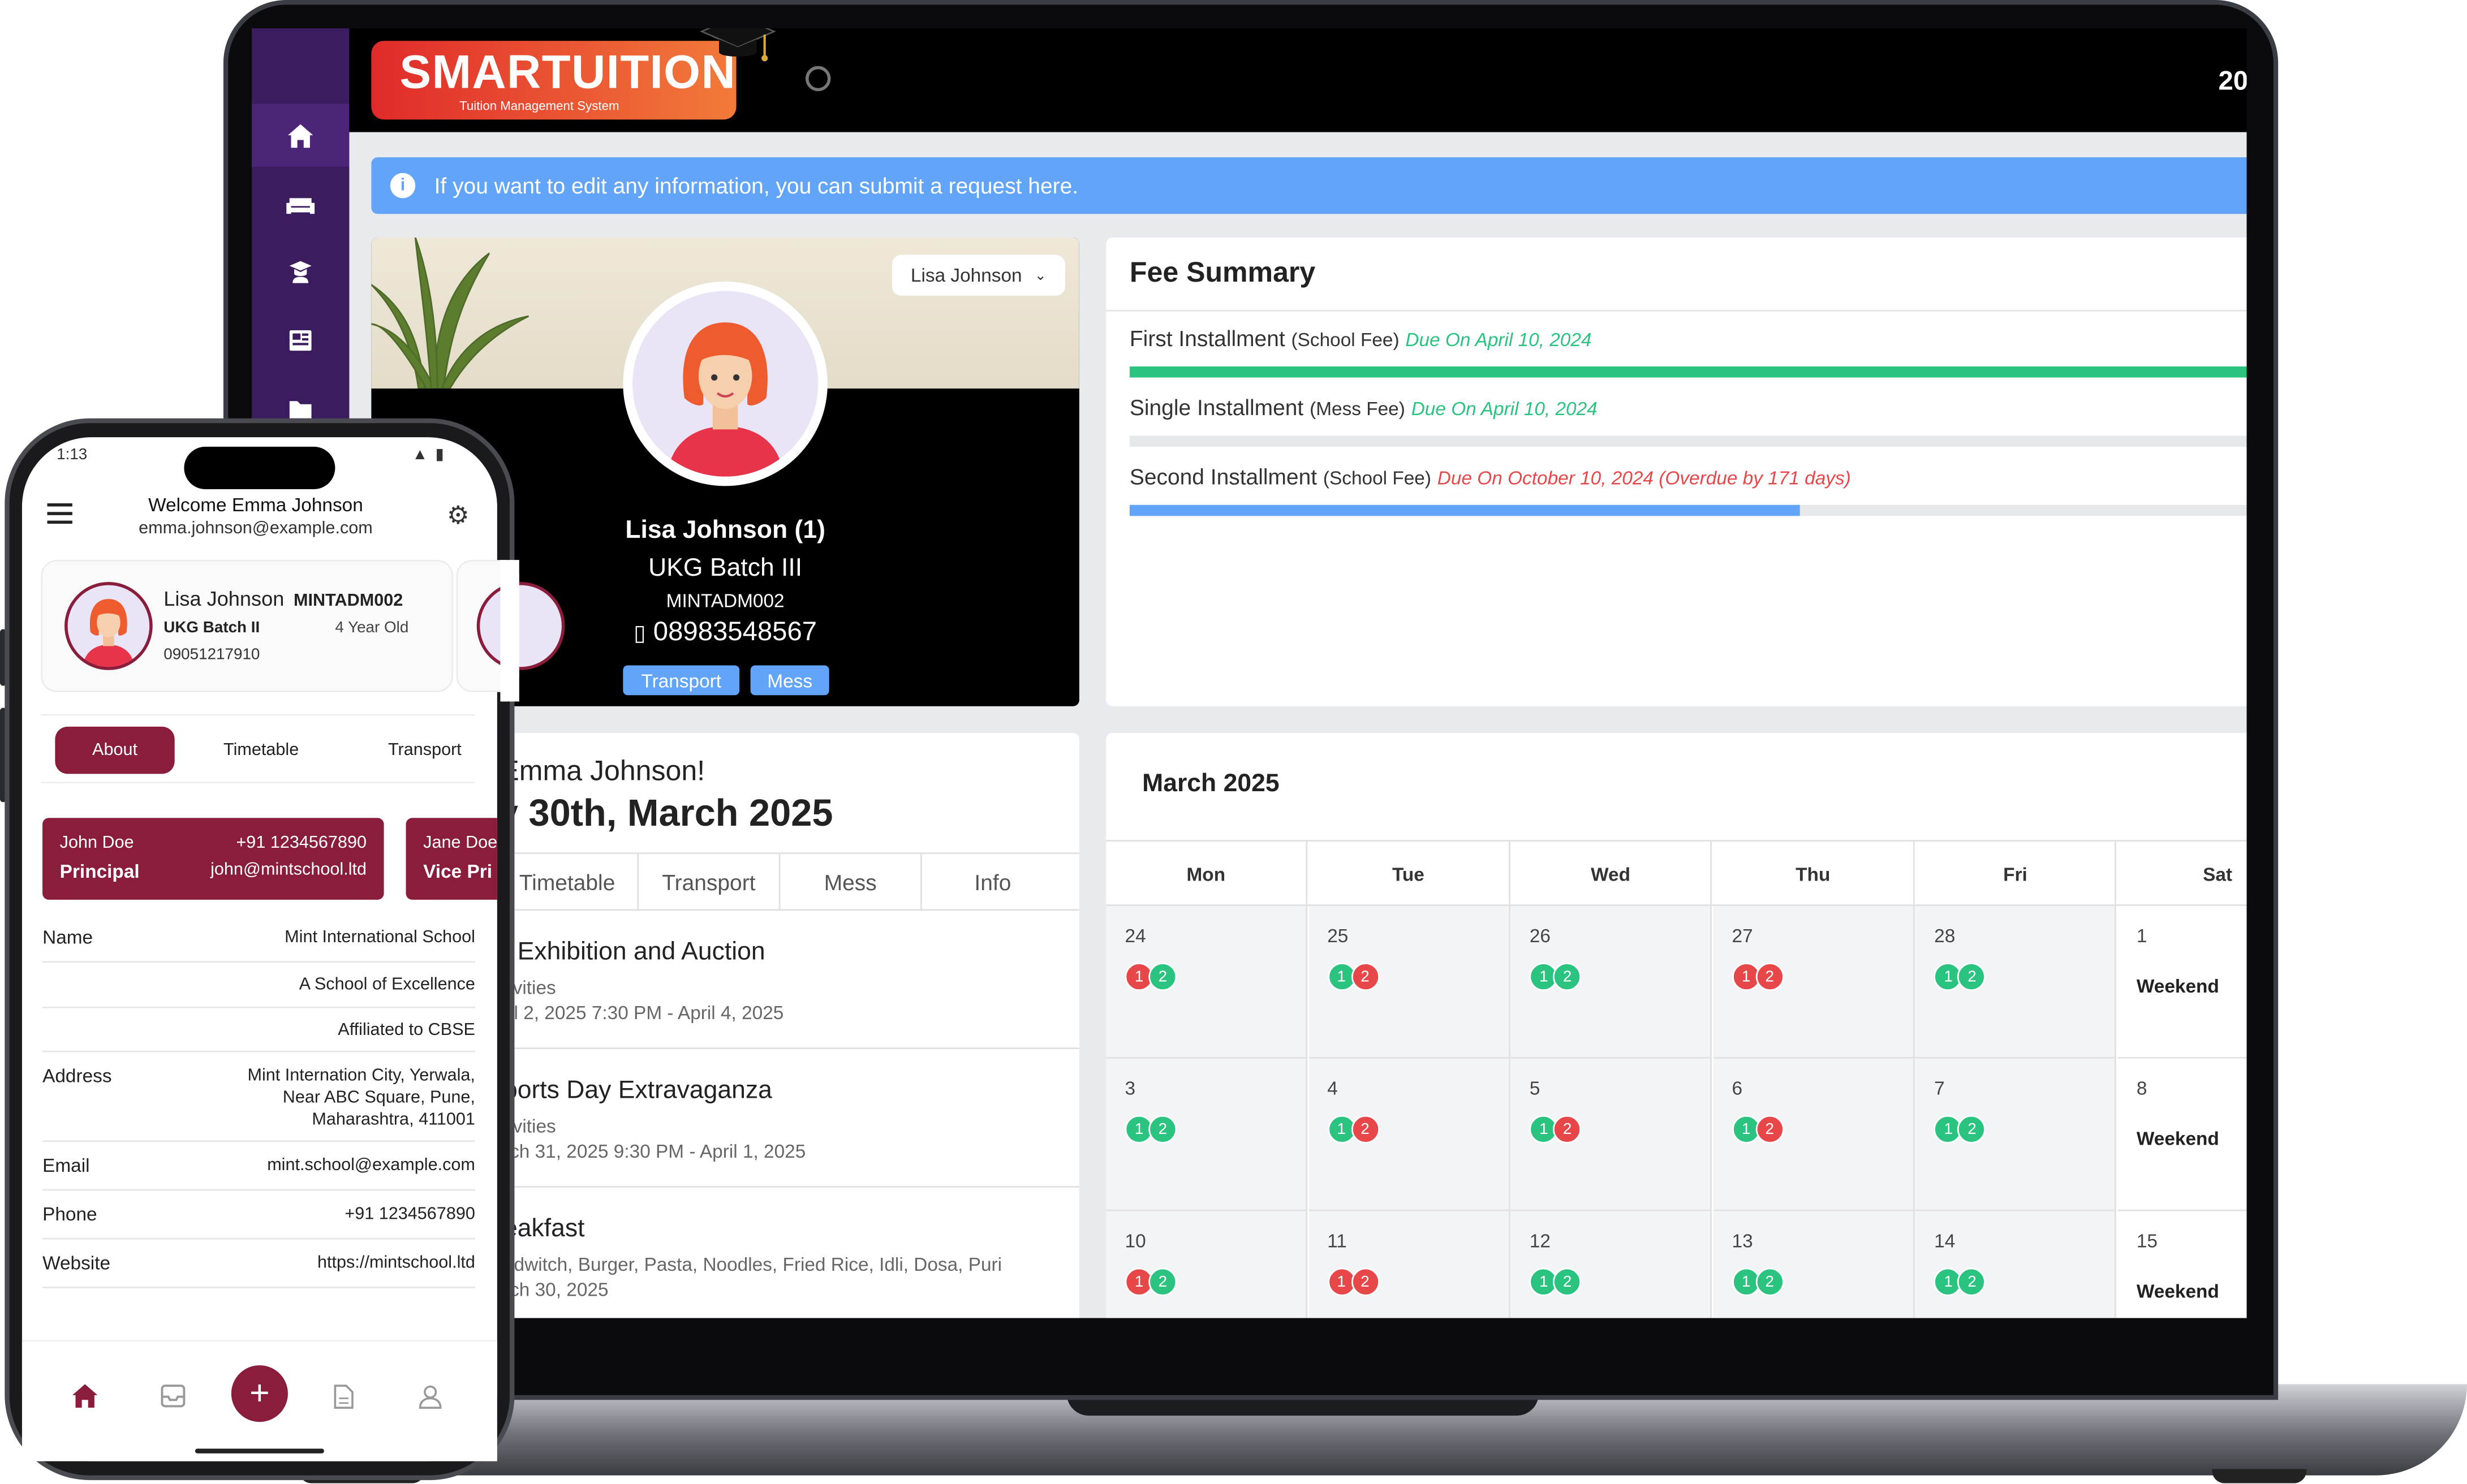 This screenshot has height=1484, width=2467. I want to click on events-tabs: Timetable Transport Mess Info, so click(788, 881).